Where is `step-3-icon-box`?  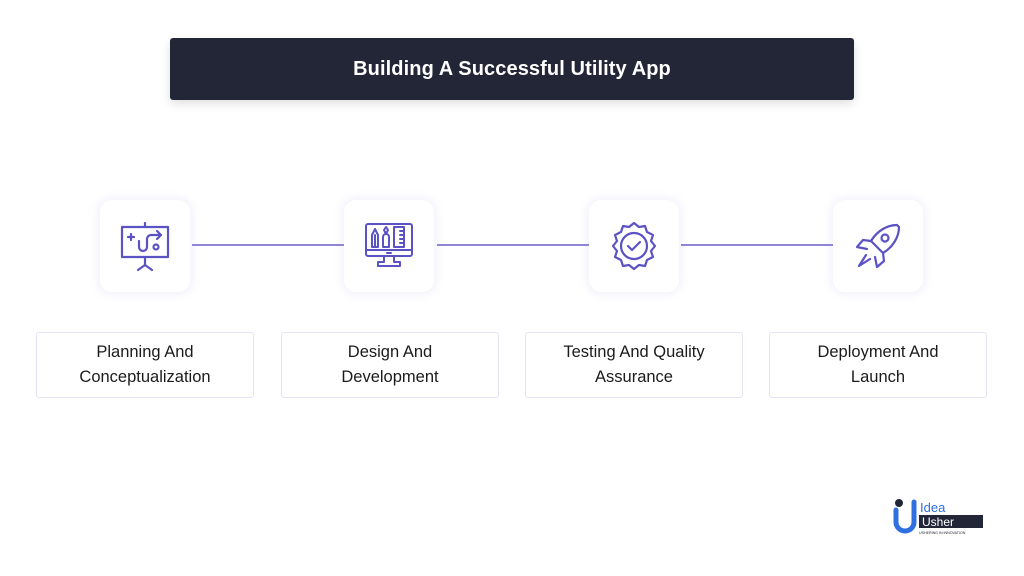
step-3-icon-box is located at coordinates (634, 246).